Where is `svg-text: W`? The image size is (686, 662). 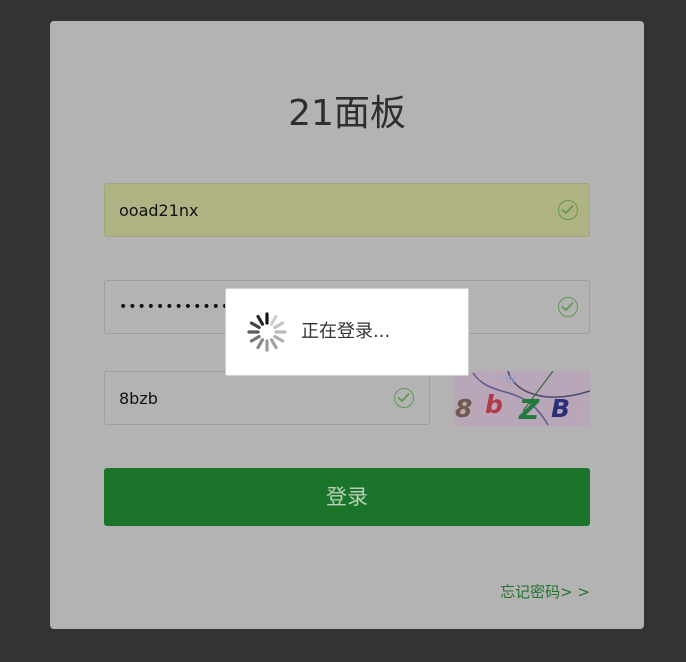
svg-text: W is located at coordinates (510, 379).